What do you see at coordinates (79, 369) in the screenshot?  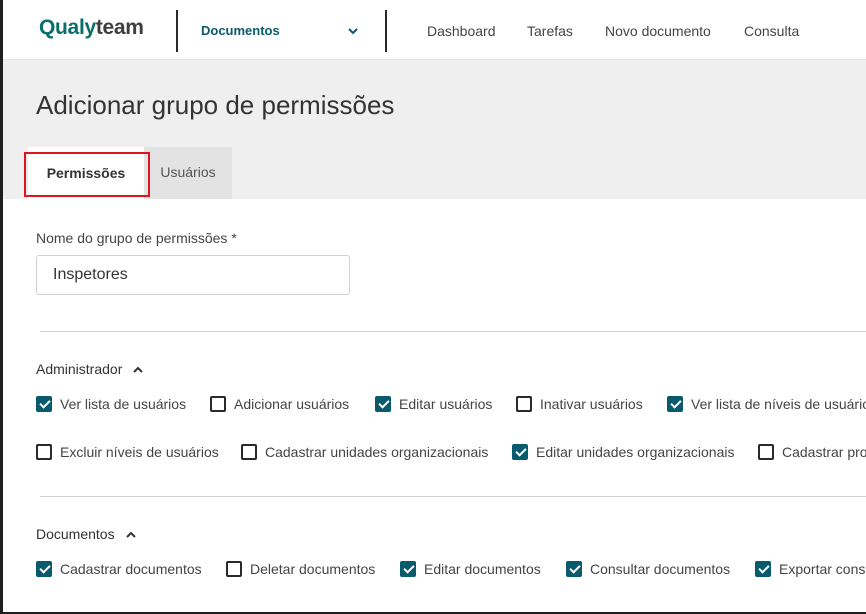 I see `section-title: Administrador` at bounding box center [79, 369].